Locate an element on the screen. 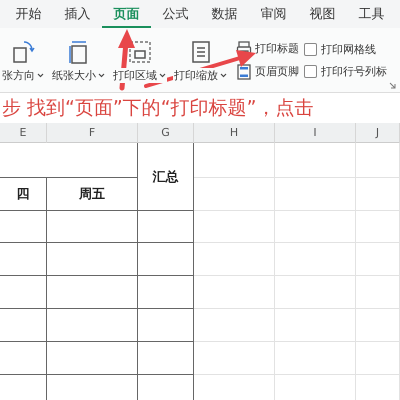  checkbox: 打印网格线 is located at coordinates (345, 49).